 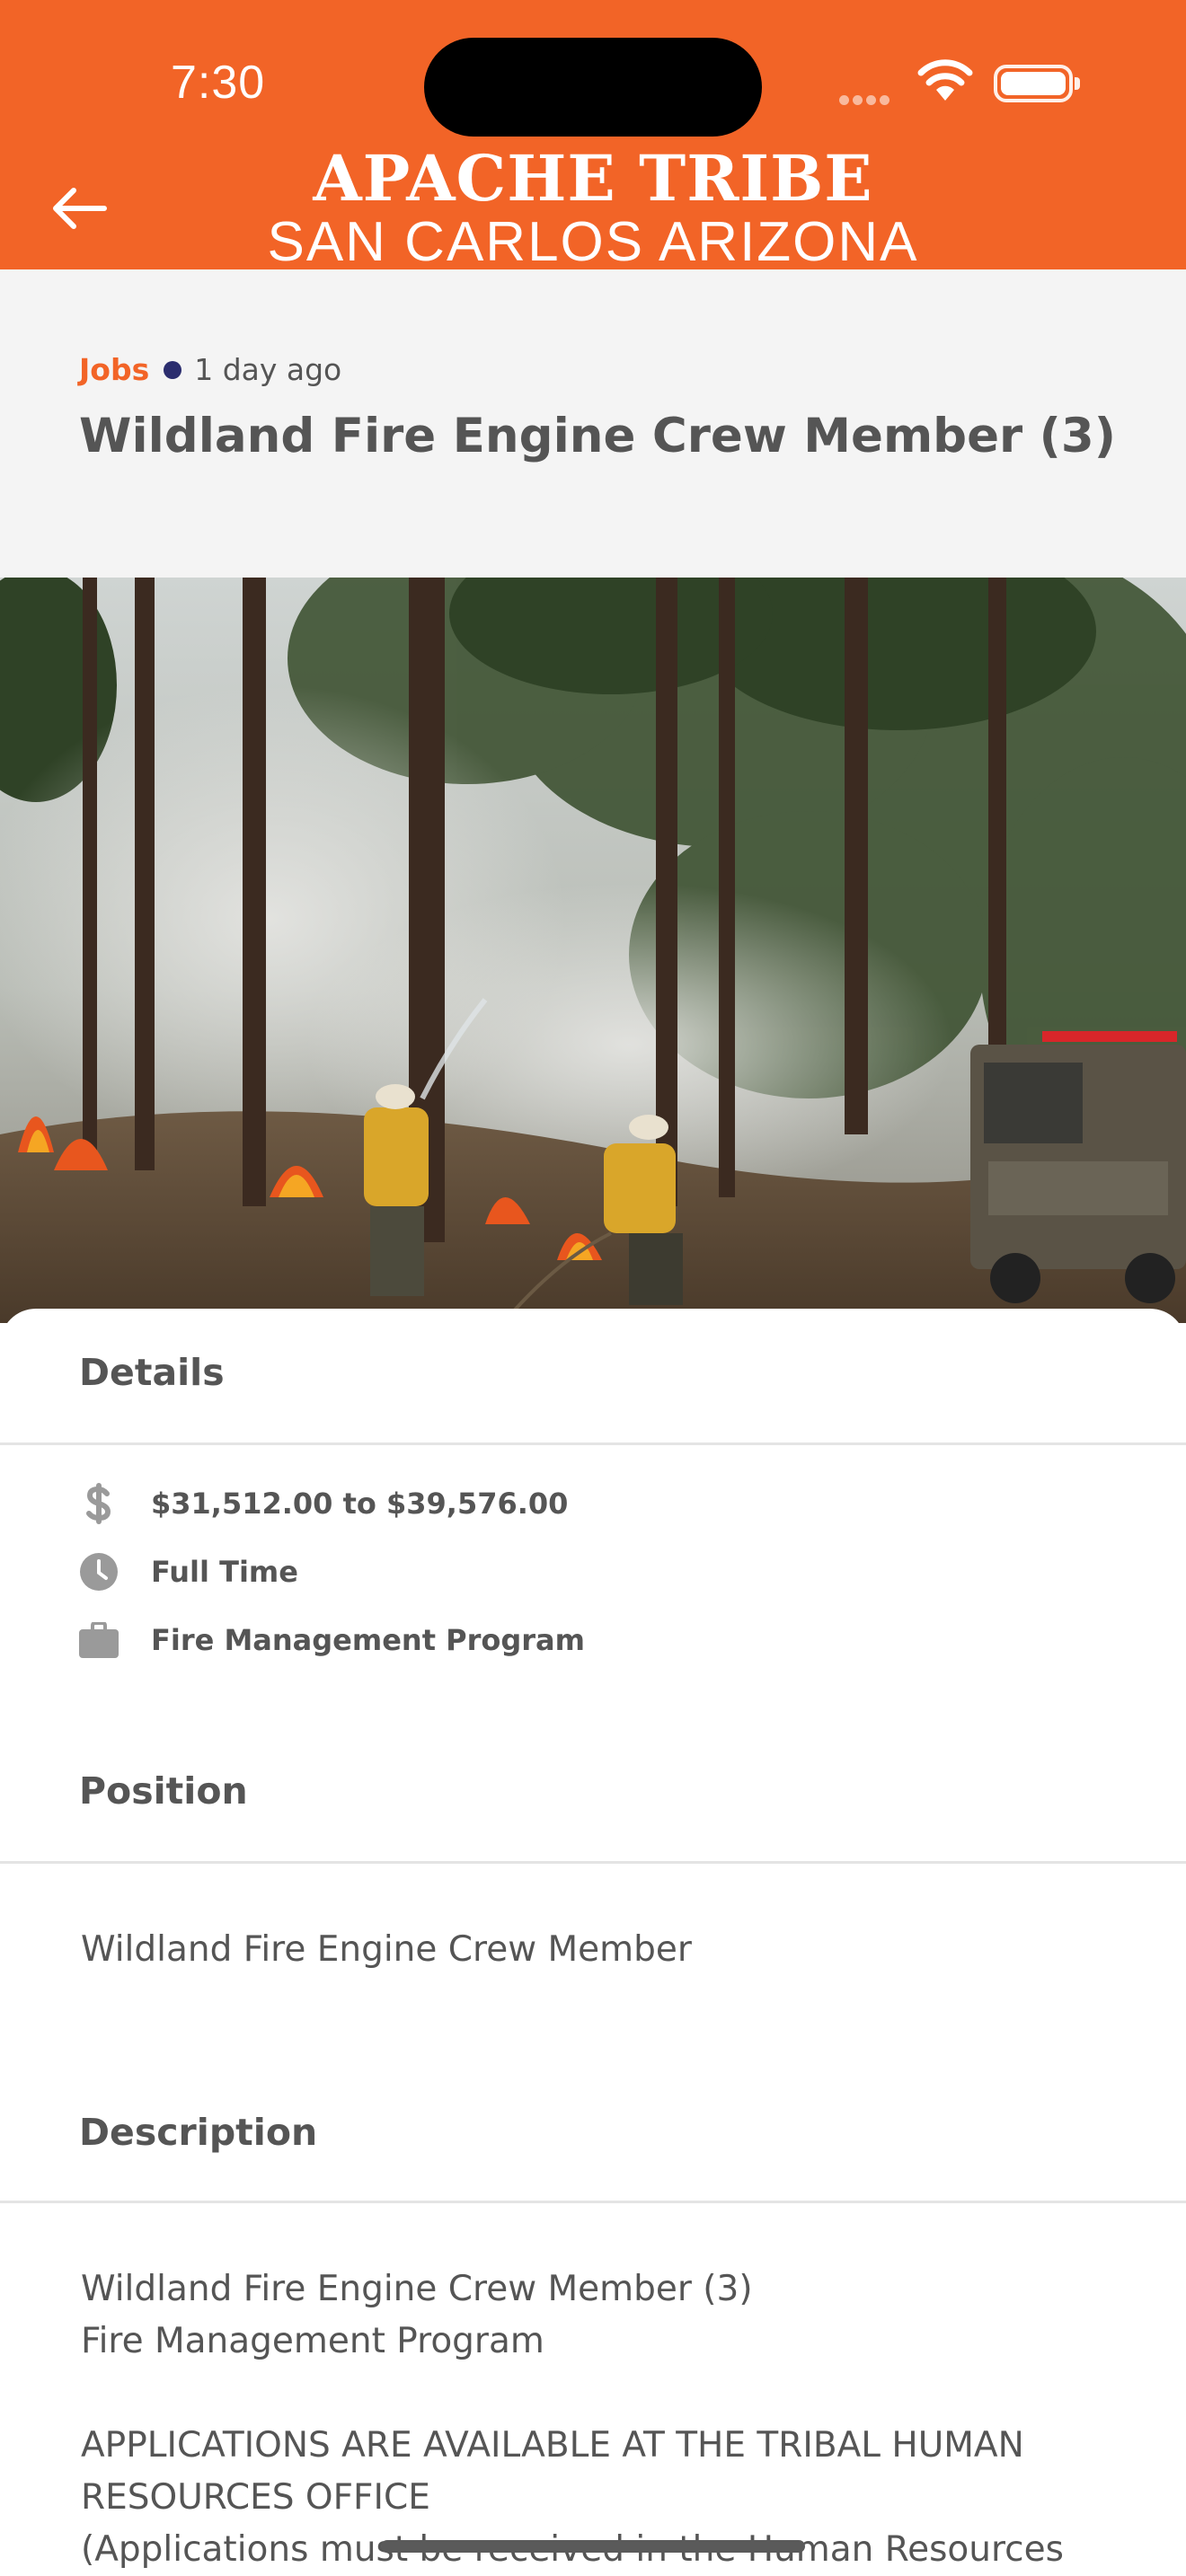 I want to click on description-line: Fire Management Program, so click(x=312, y=2341).